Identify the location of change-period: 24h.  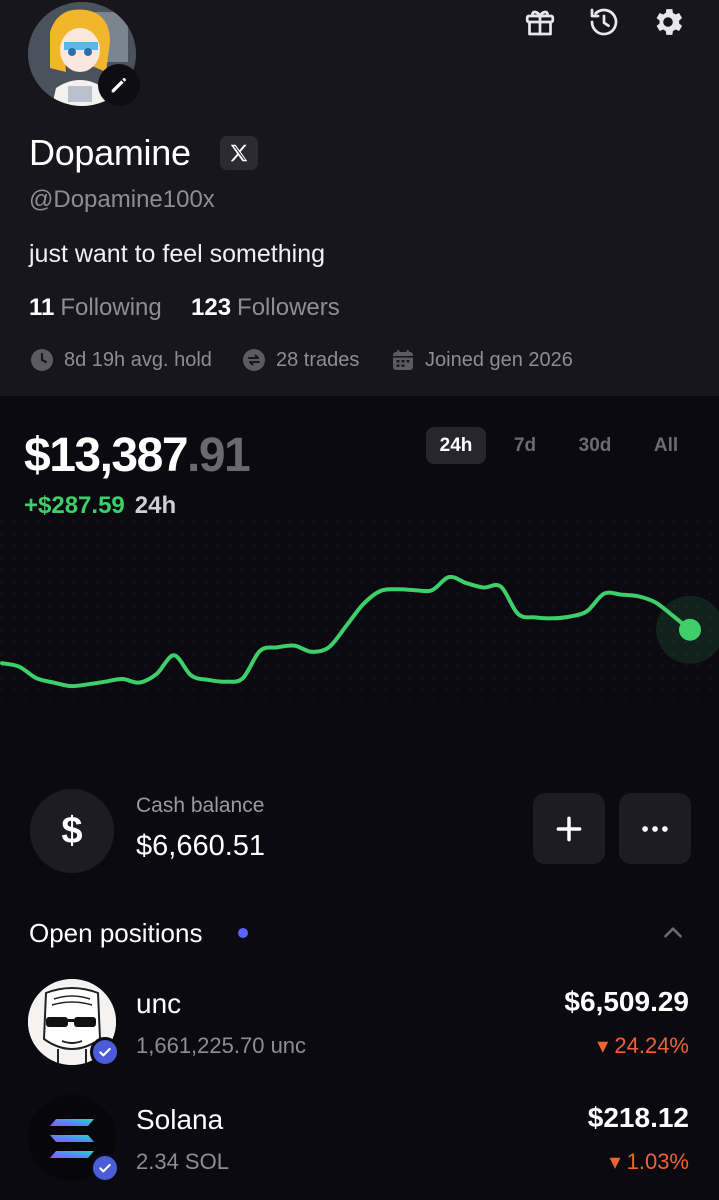
(155, 505).